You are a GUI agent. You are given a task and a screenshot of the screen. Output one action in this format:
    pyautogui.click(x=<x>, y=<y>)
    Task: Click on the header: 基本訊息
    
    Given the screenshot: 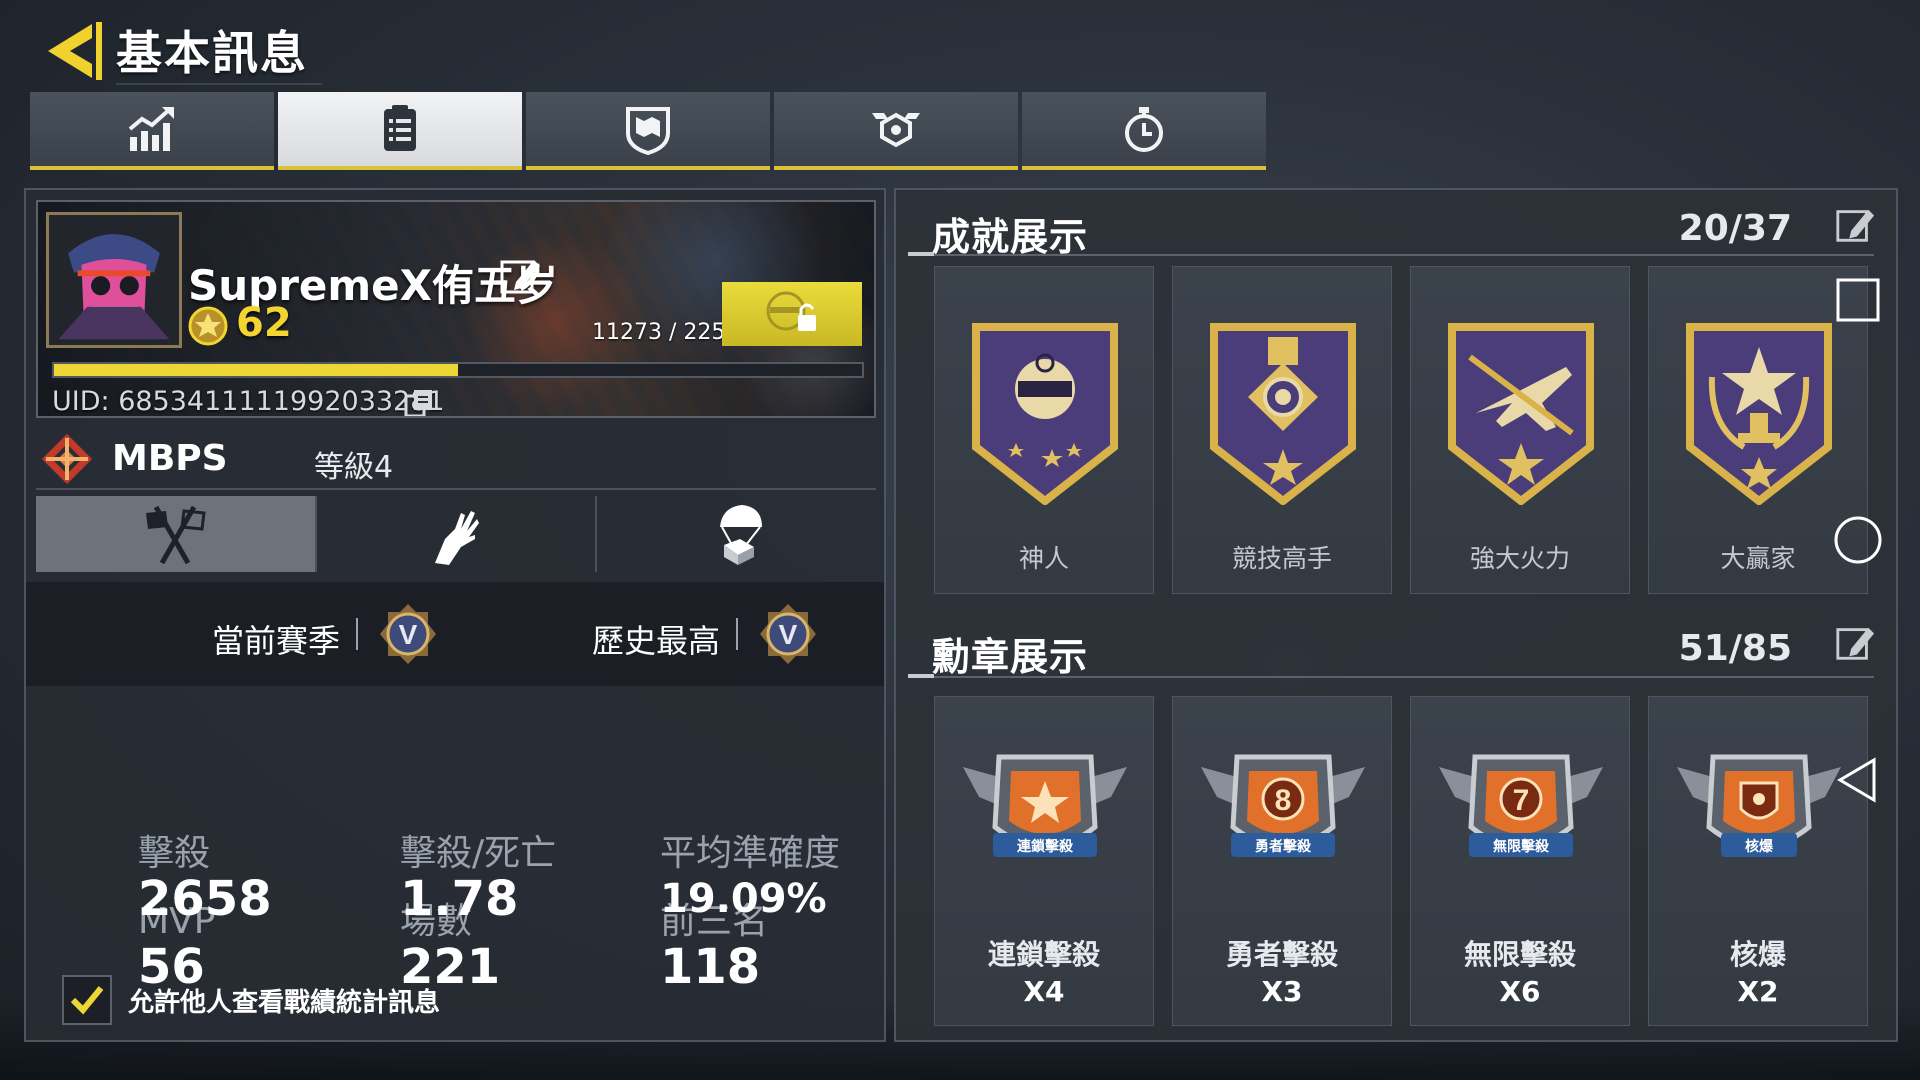 What is the action you would take?
    pyautogui.click(x=181, y=51)
    